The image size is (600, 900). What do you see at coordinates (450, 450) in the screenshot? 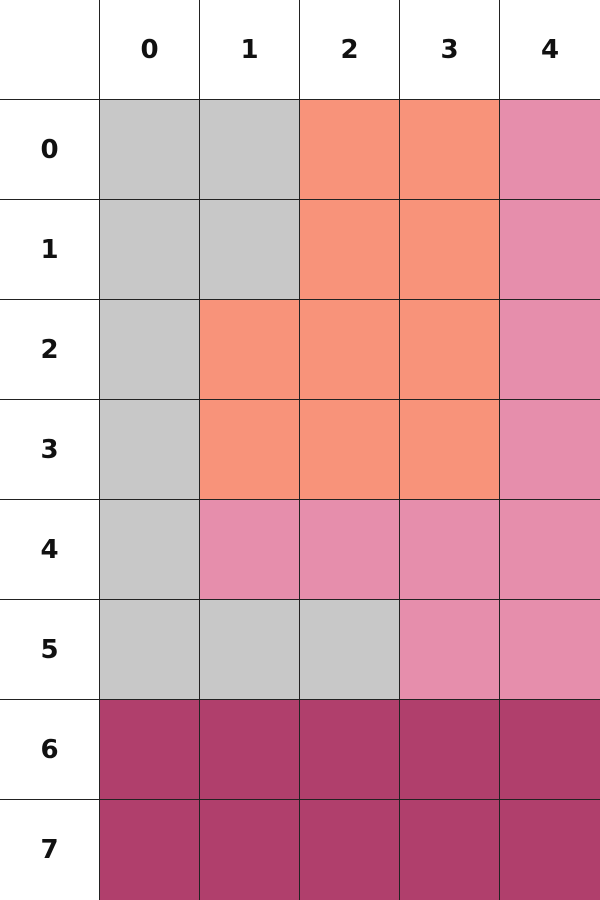
I see `grid-cell-r3-c3` at bounding box center [450, 450].